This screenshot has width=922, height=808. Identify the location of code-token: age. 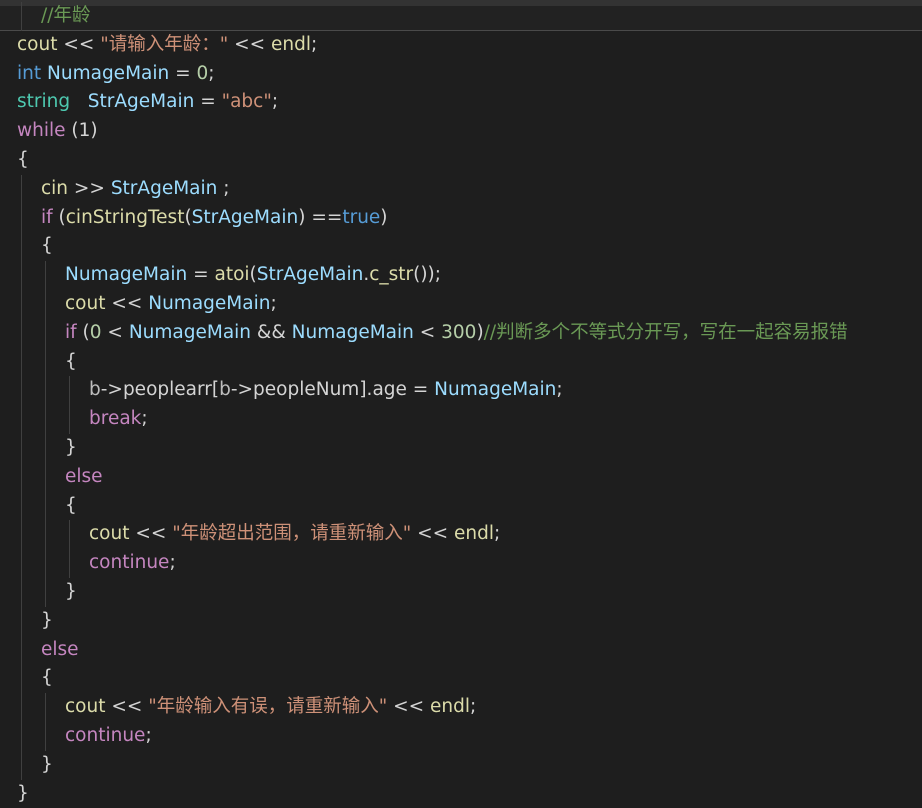
(389, 390).